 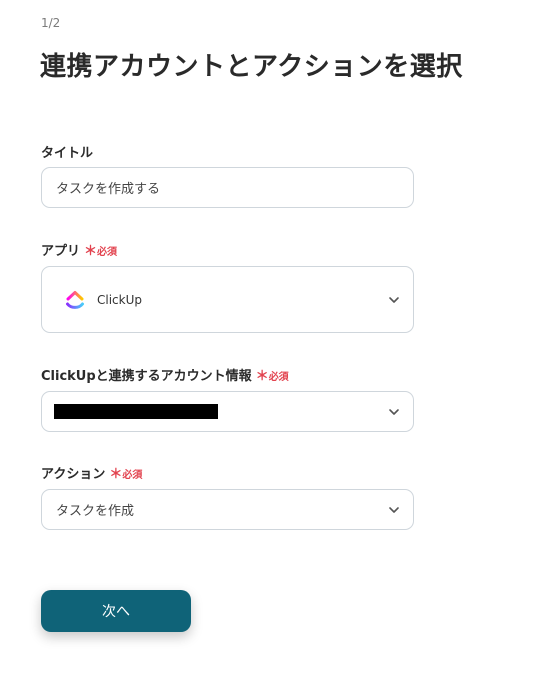 I want to click on action-select: タスクを作成, so click(x=227, y=509).